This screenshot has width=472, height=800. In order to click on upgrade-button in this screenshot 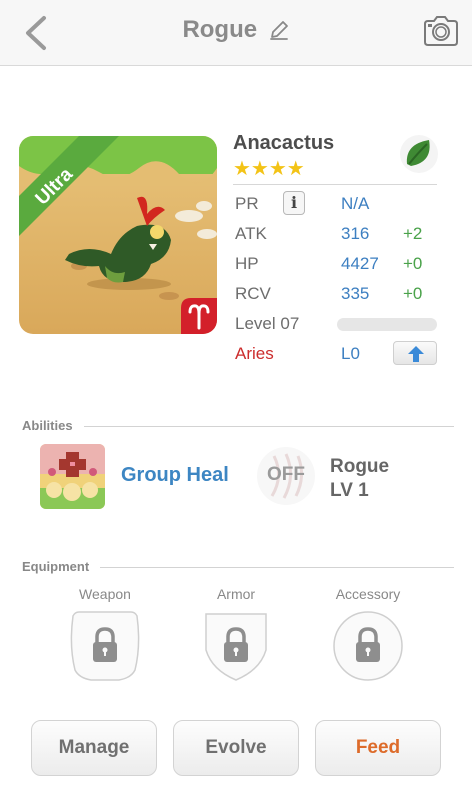, I will do `click(415, 353)`.